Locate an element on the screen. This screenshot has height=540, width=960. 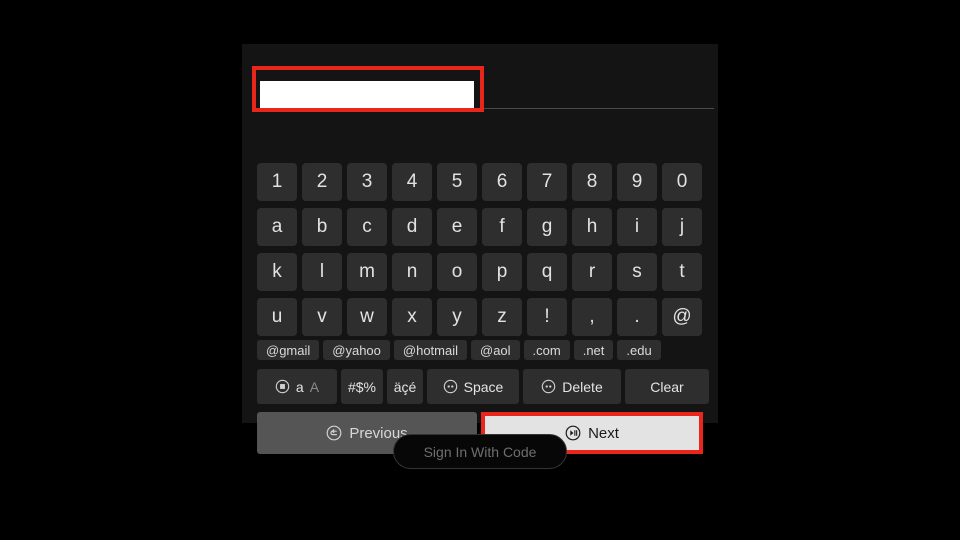
key-x: x is located at coordinates (412, 317).